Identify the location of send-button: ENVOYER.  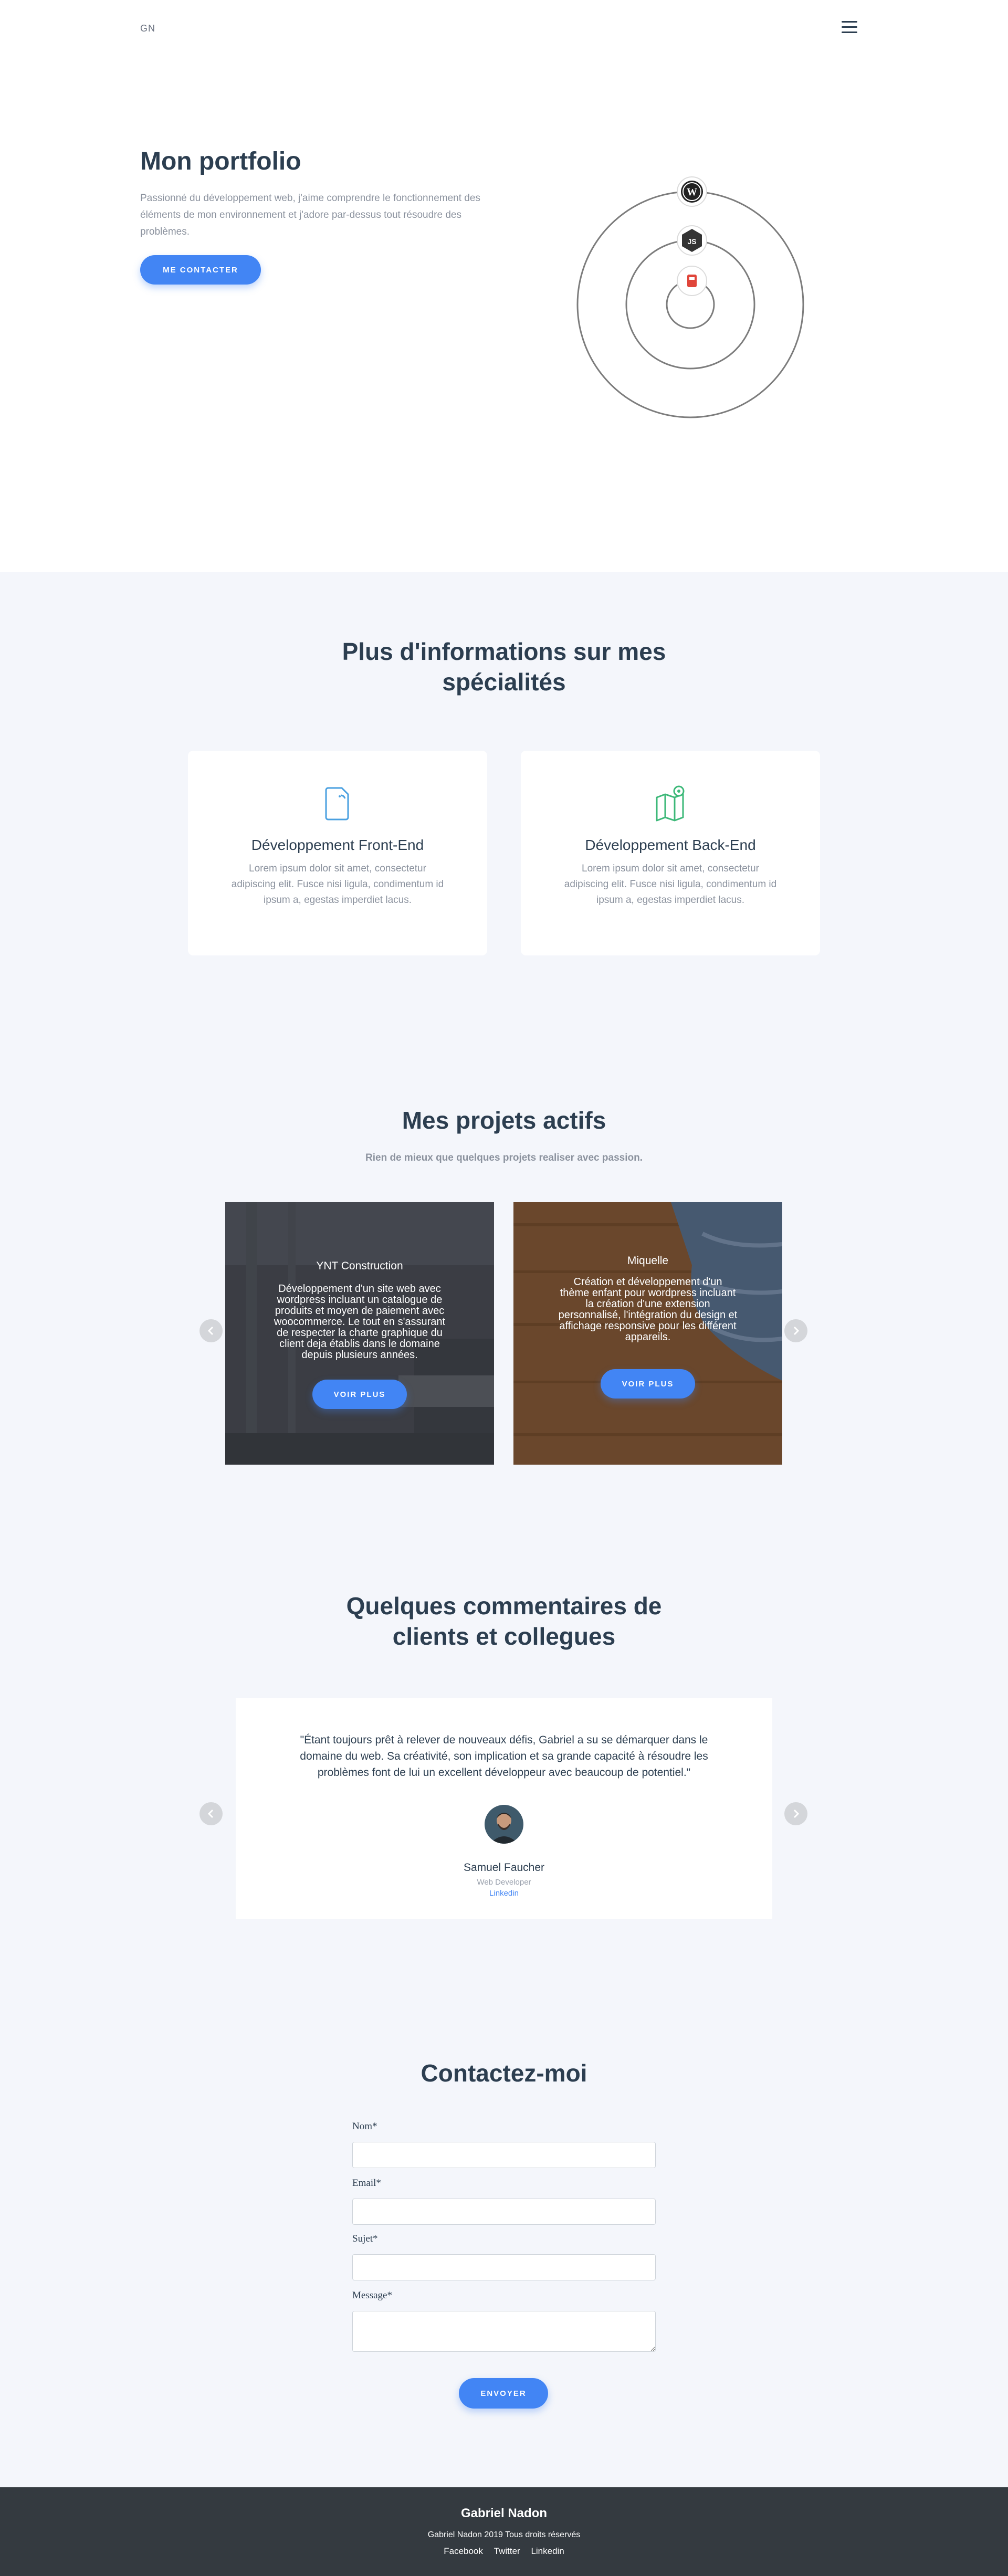
(503, 2393).